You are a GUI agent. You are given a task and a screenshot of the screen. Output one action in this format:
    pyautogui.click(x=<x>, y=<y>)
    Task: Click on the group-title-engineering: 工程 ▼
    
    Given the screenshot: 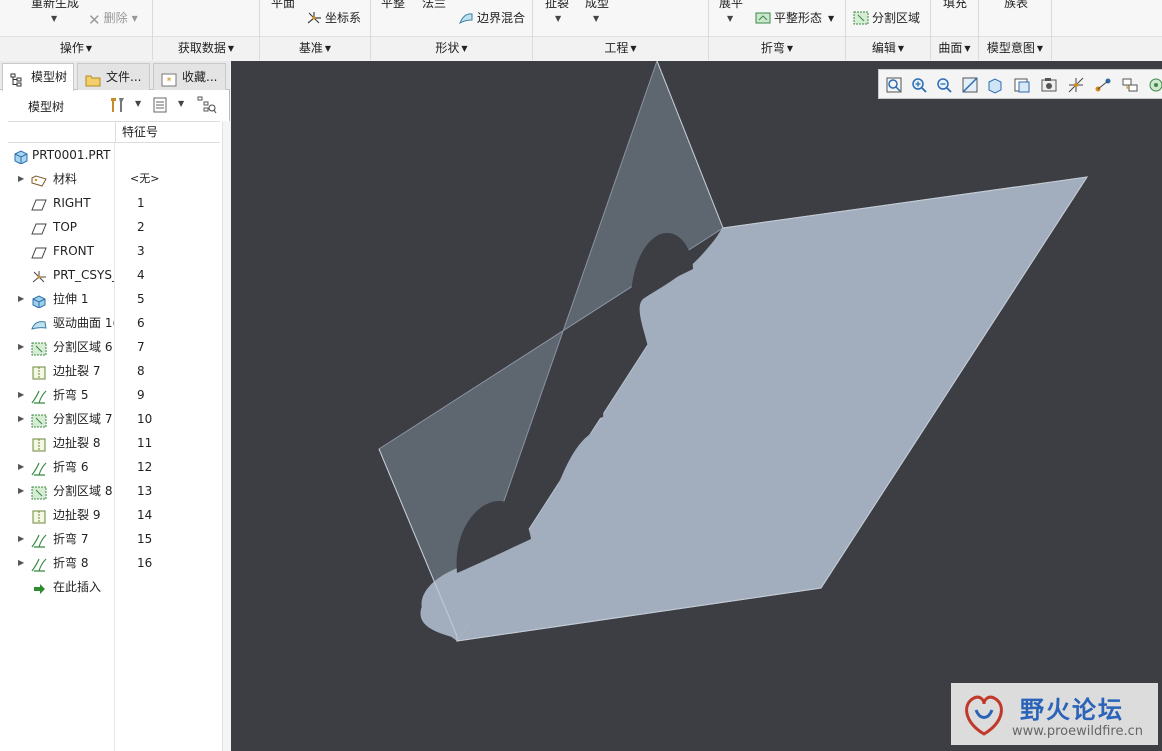 What is the action you would take?
    pyautogui.click(x=620, y=48)
    